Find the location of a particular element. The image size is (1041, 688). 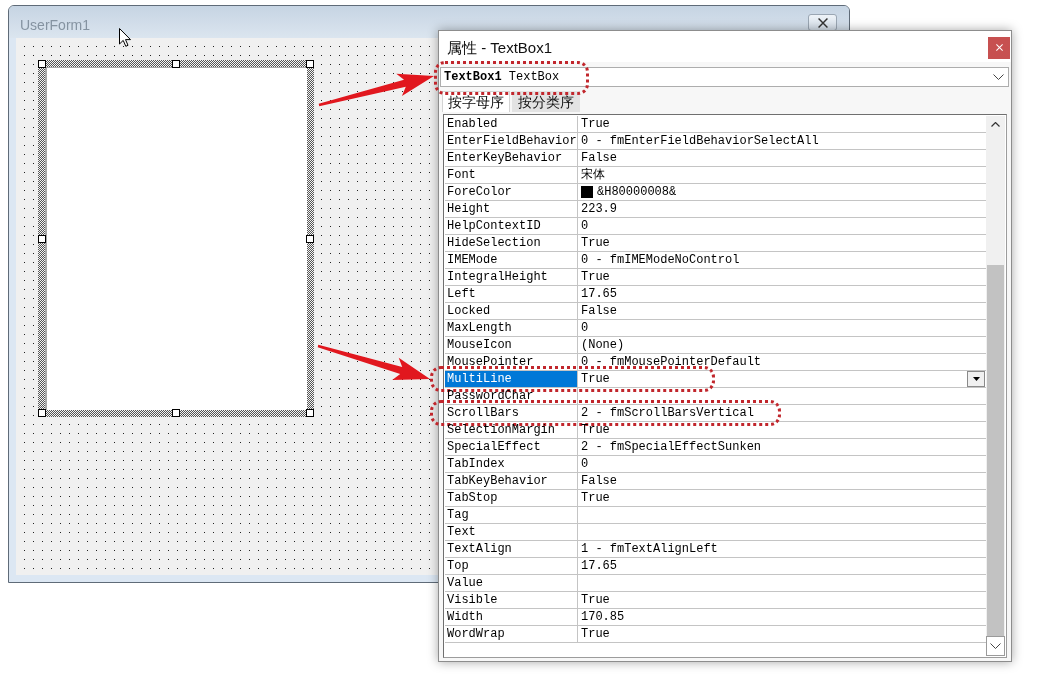

window-title: 属性 - TextBox1 is located at coordinates (500, 48).